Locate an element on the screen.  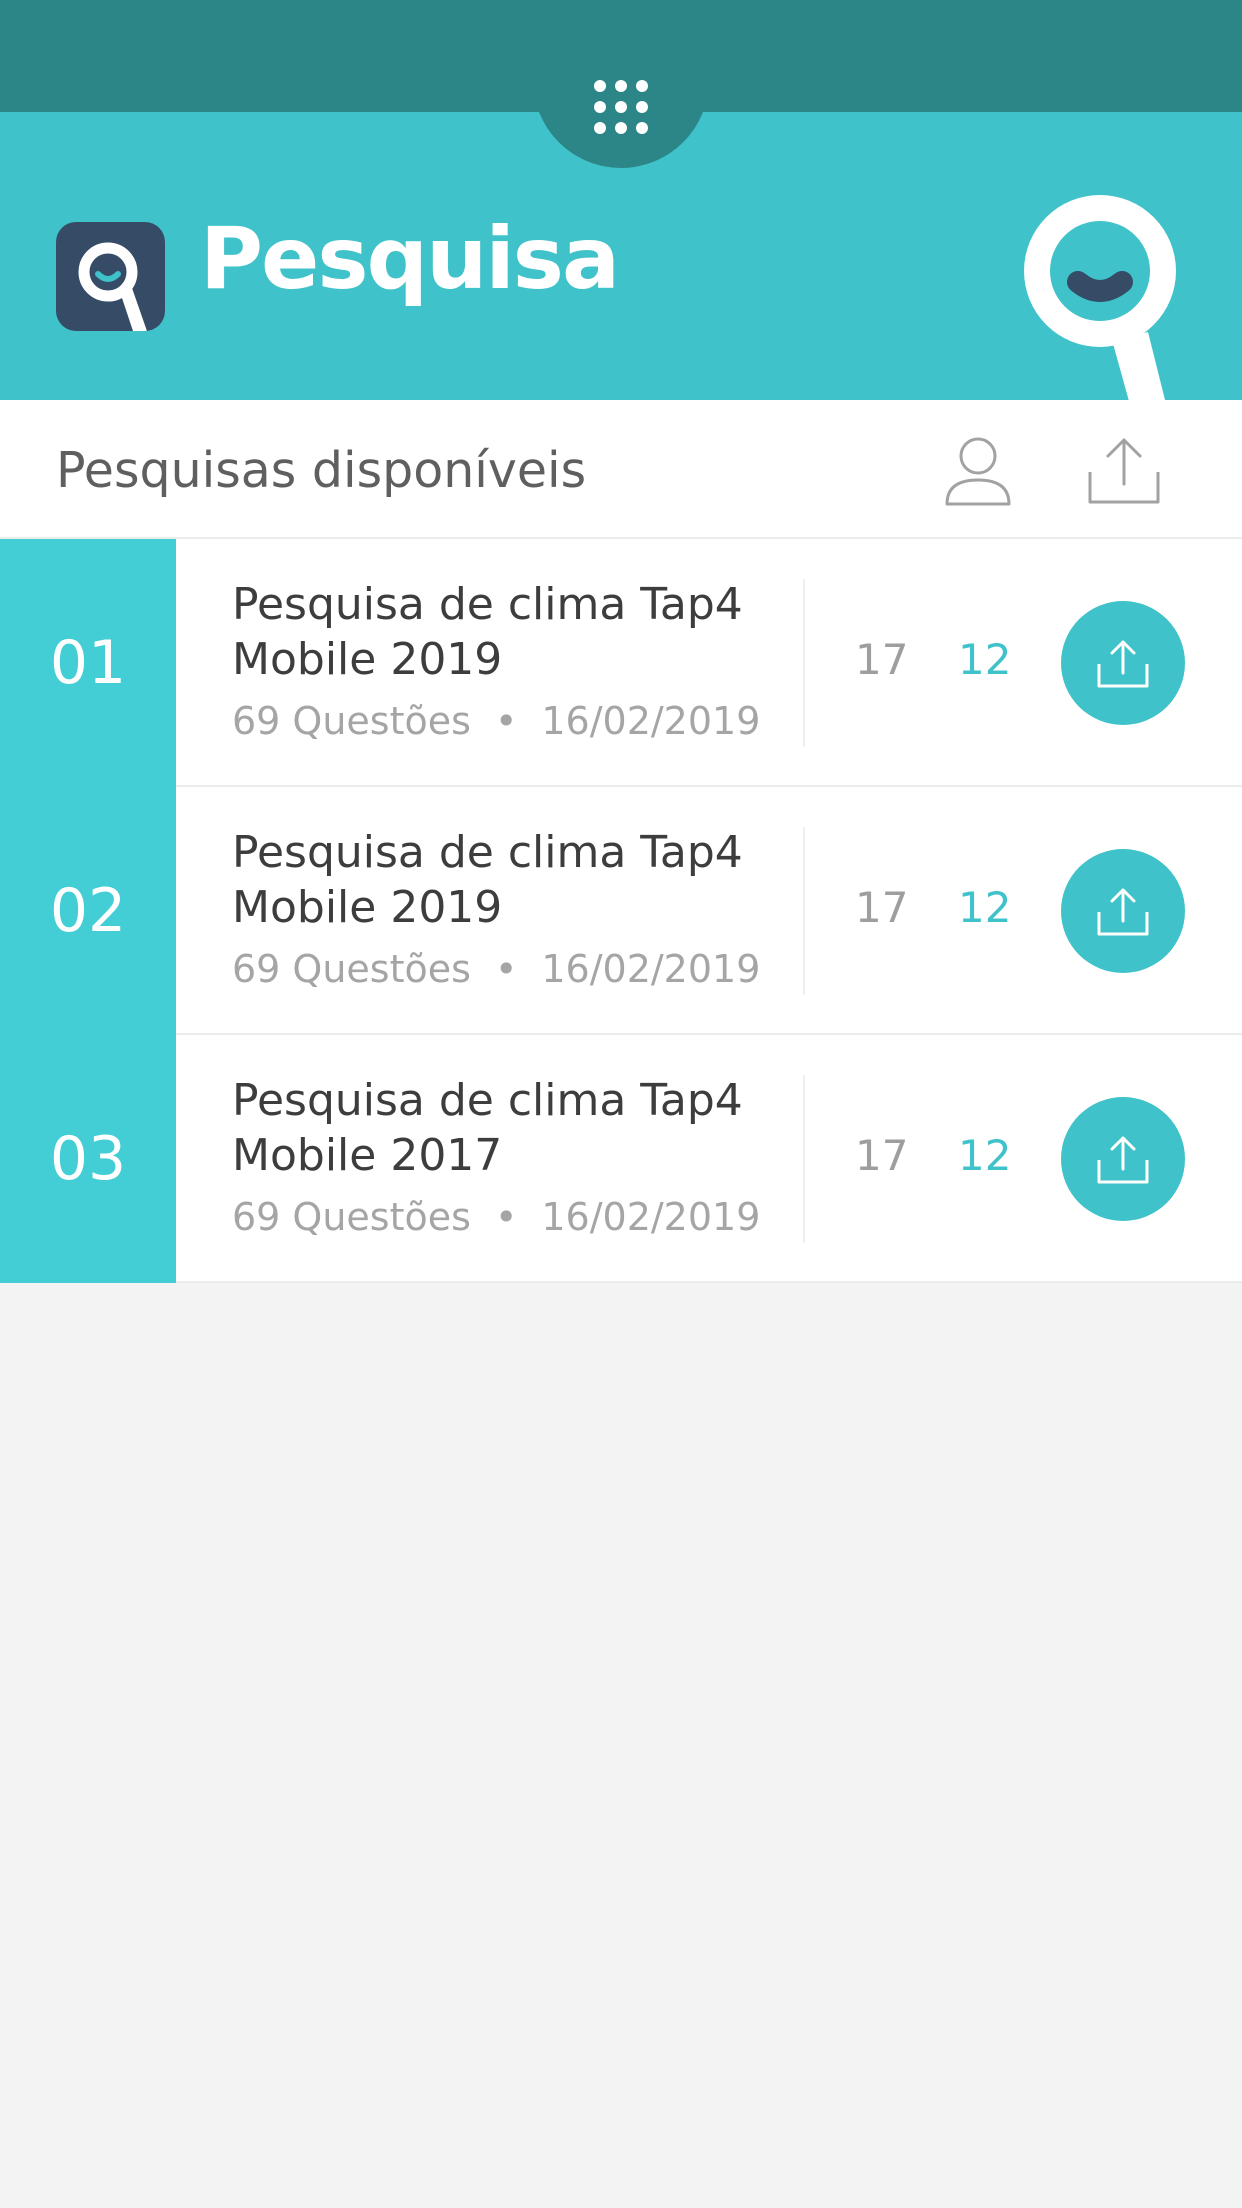
magnifier-smile-decoration-icon is located at coordinates (1121, 286).